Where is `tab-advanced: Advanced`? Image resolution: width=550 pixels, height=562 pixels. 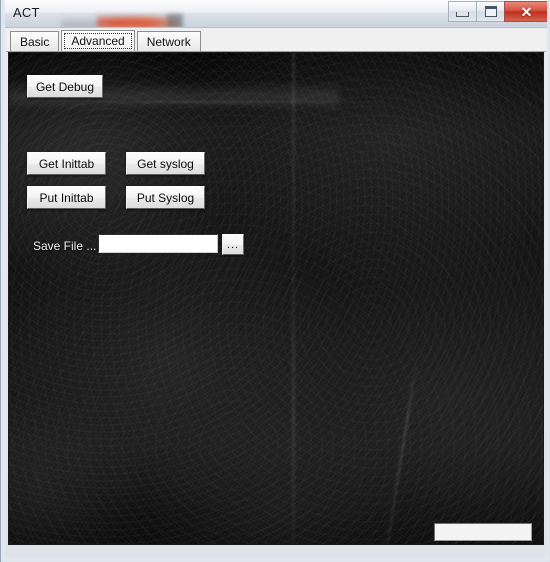
tab-advanced: Advanced is located at coordinates (98, 41).